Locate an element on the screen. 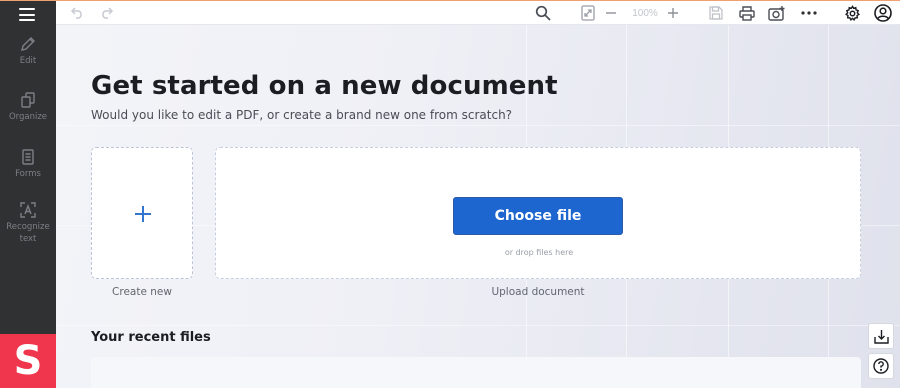  menu-icon is located at coordinates (27, 14).